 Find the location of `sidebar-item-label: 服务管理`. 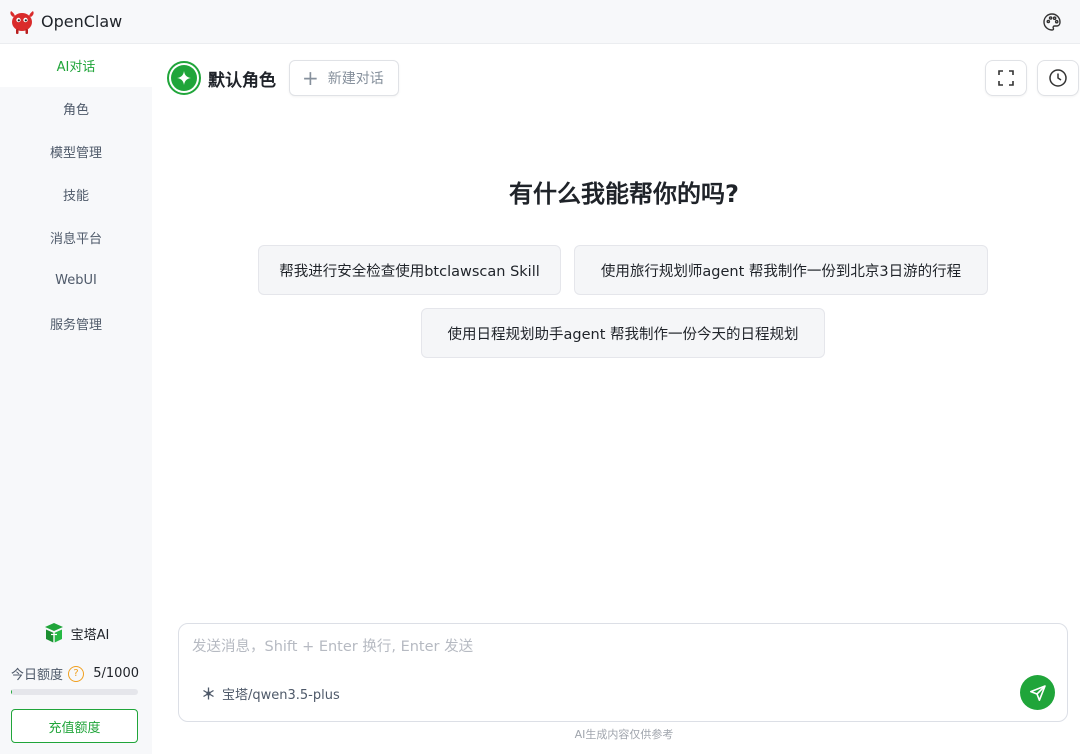

sidebar-item-label: 服务管理 is located at coordinates (75, 325).